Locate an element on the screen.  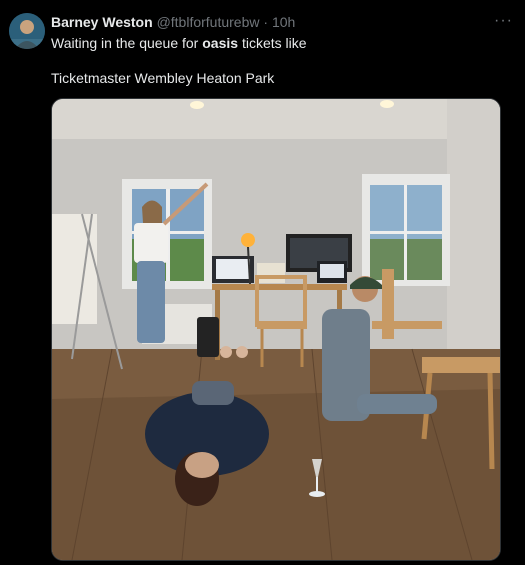
text-prefix: Waiting in the queue for is located at coordinates (127, 43).